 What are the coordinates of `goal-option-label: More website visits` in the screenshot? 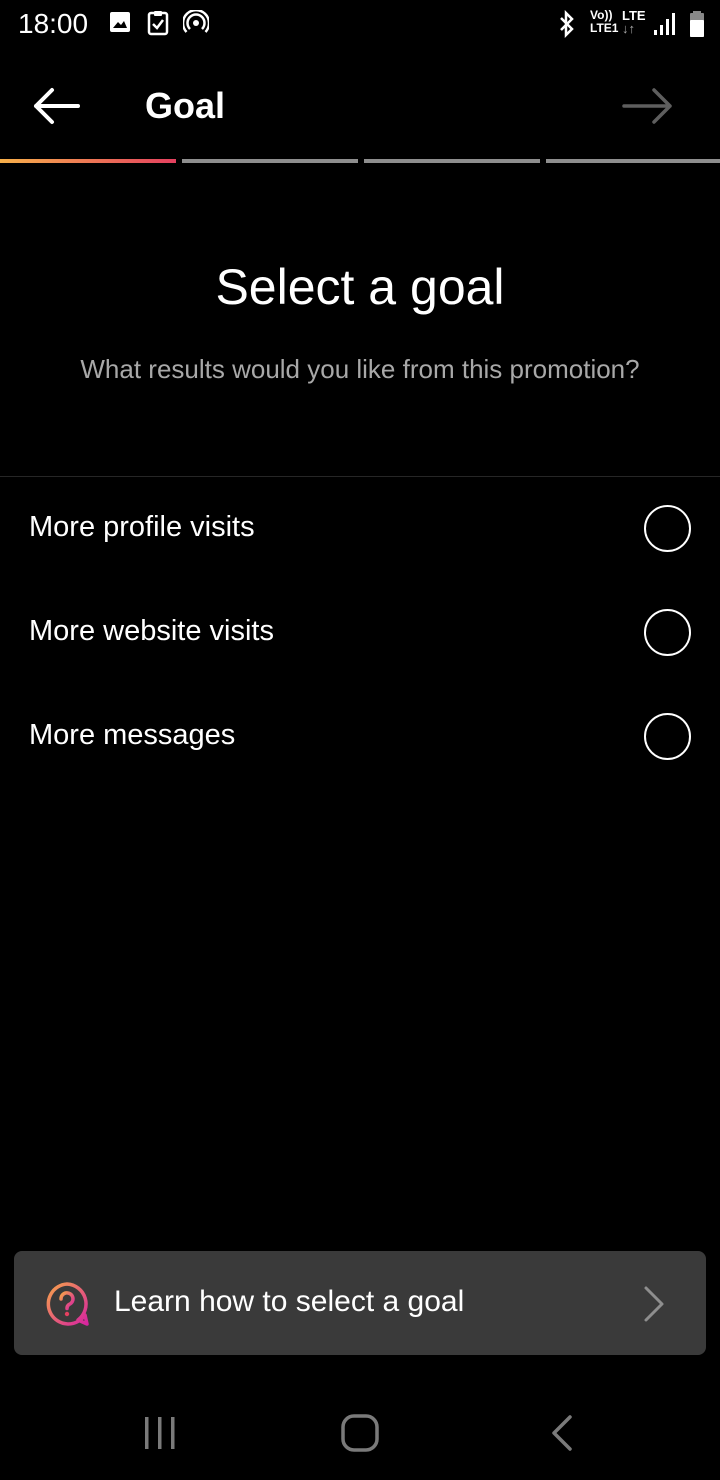 It's located at (151, 631).